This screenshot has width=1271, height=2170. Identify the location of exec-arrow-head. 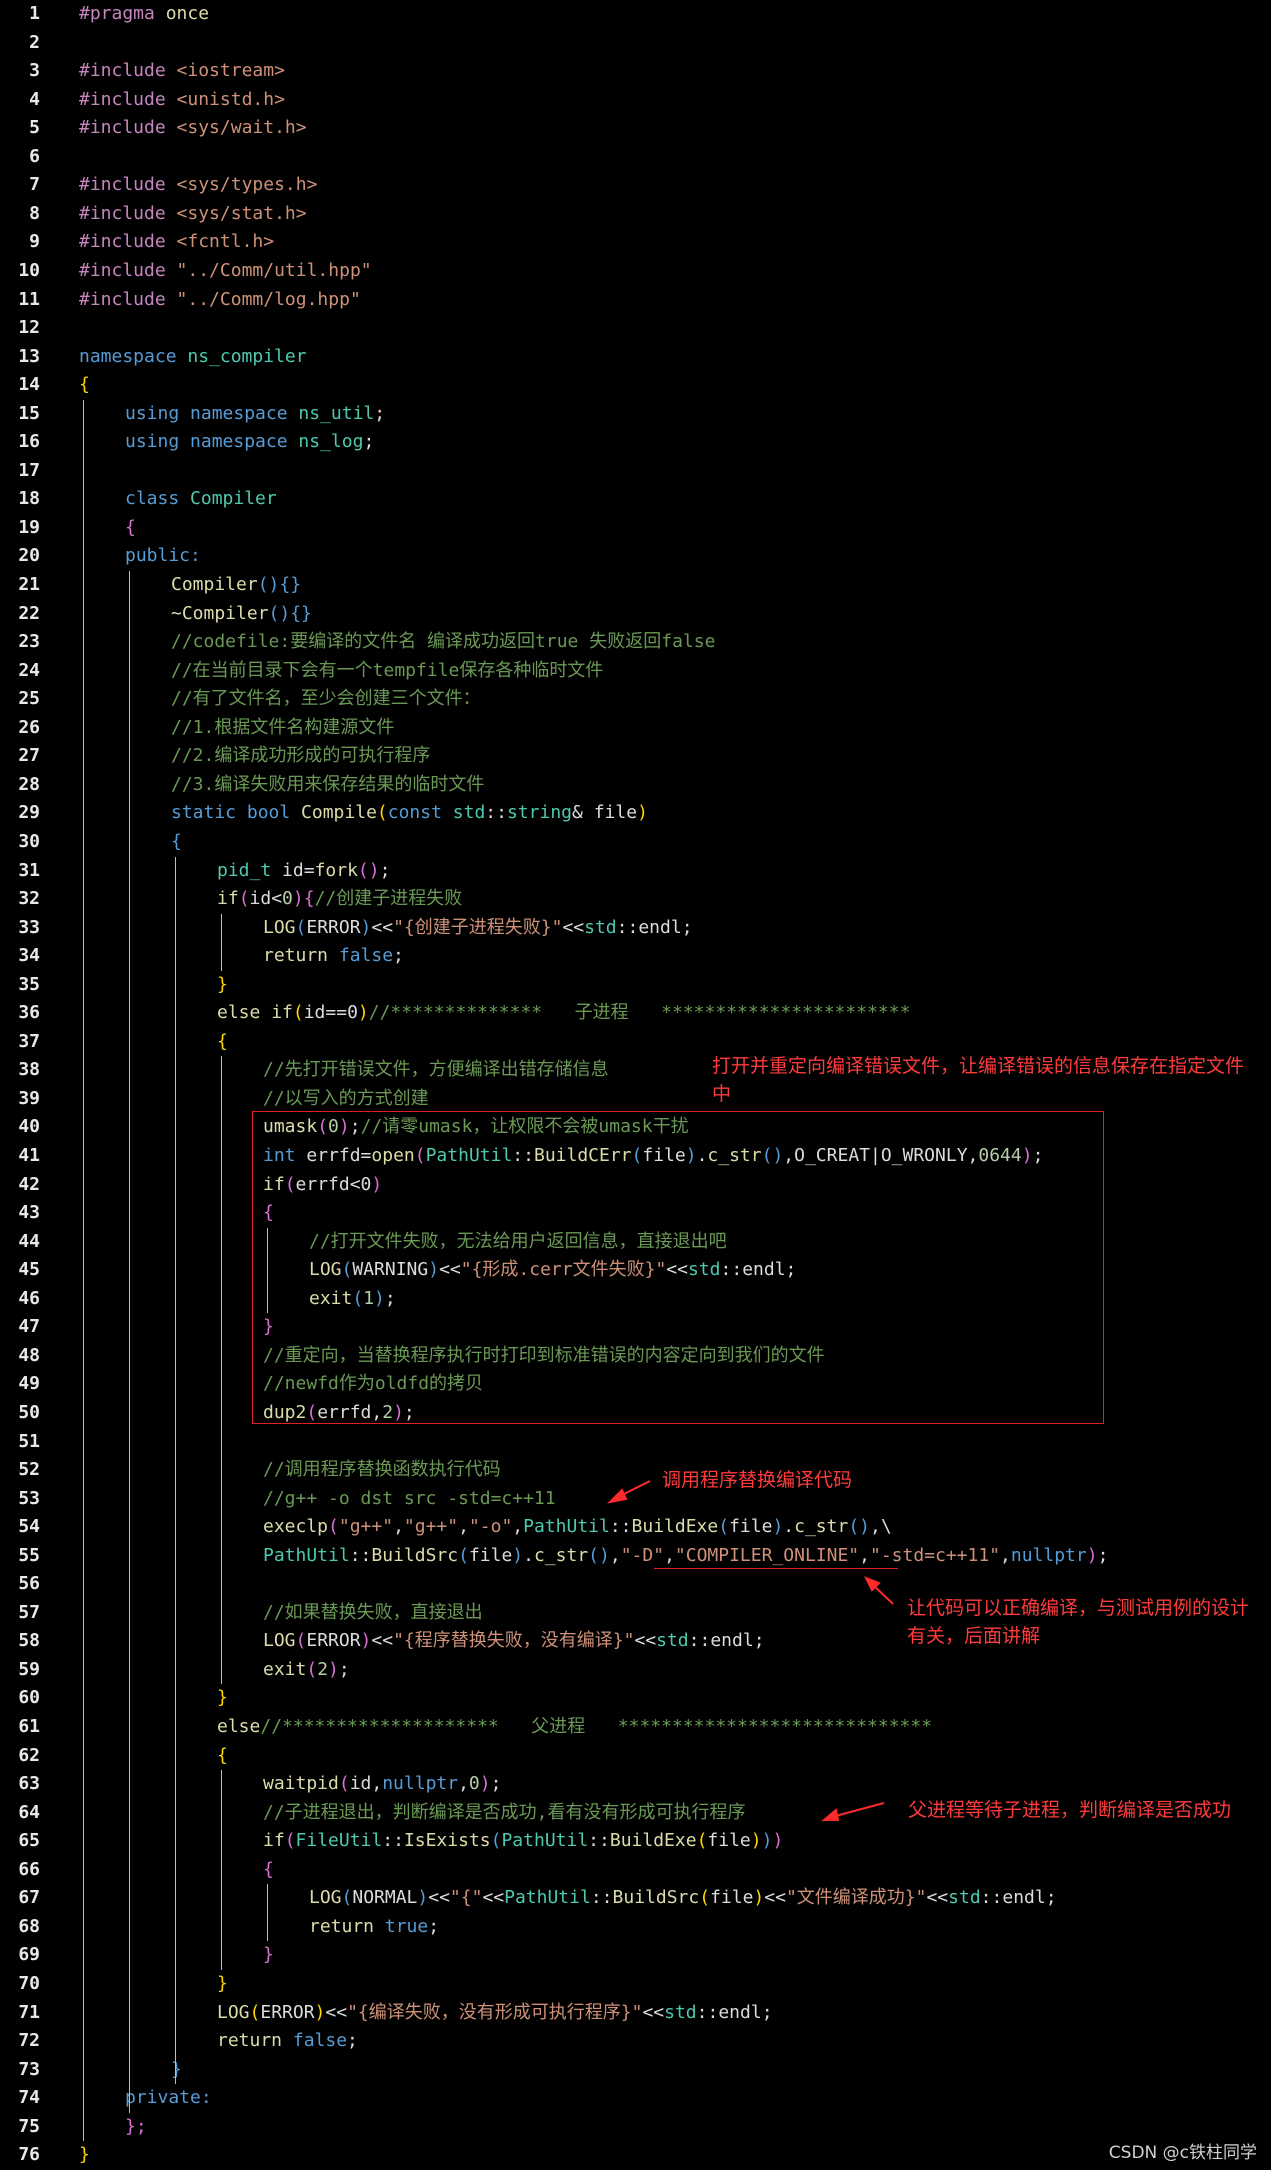
(617, 1496).